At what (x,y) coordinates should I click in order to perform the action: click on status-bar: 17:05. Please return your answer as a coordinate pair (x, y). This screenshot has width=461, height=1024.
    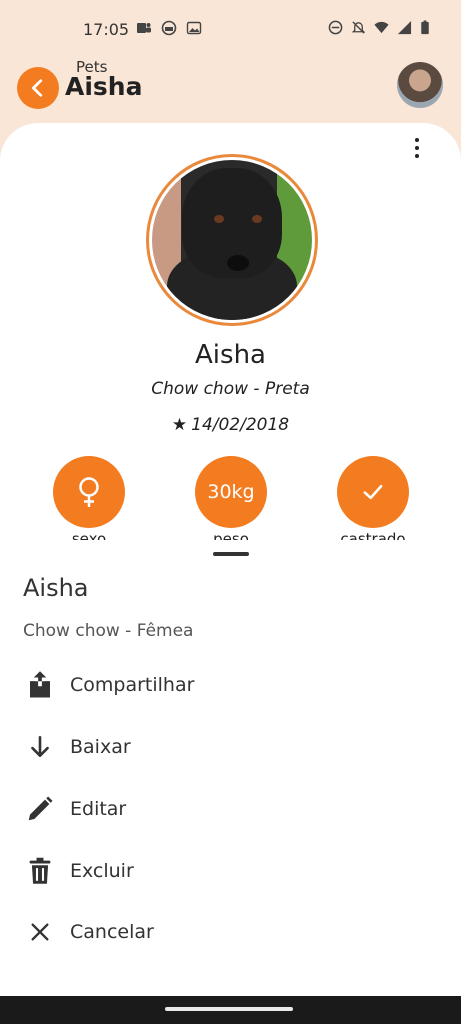
    Looking at the image, I should click on (230, 30).